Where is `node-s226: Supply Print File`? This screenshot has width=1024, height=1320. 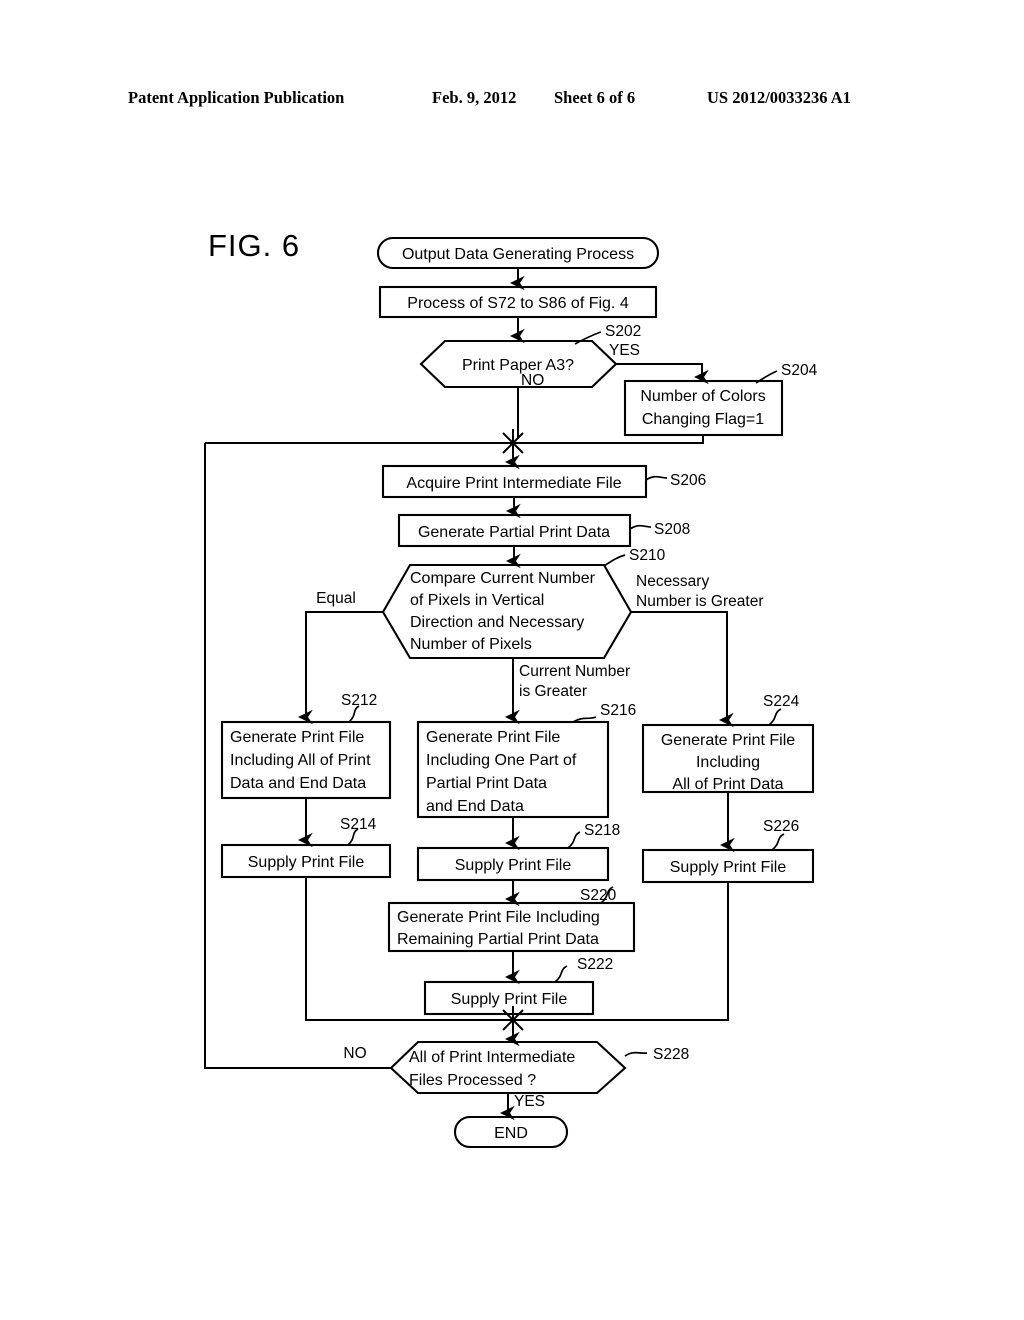
node-s226: Supply Print File is located at coordinates (728, 866).